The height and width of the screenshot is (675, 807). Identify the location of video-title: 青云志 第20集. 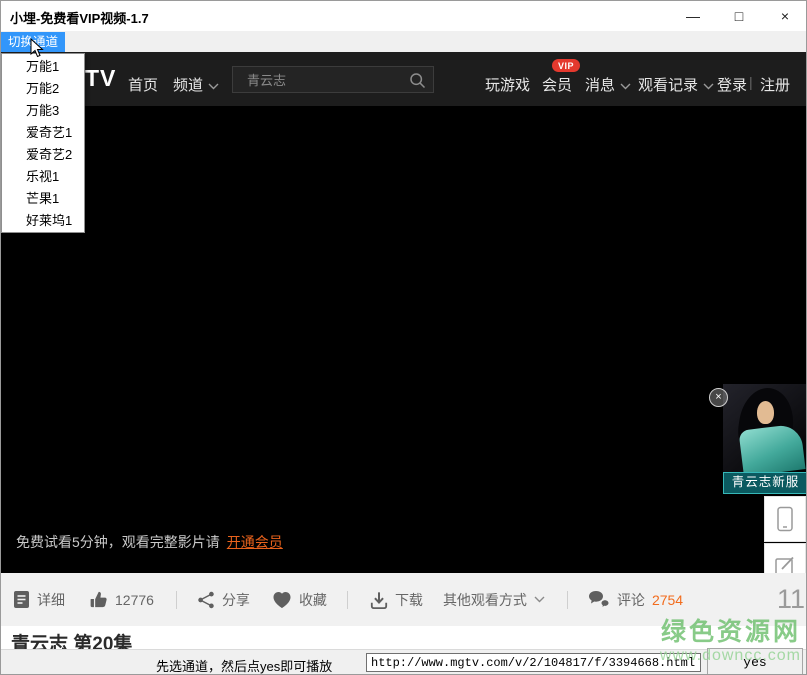
(72, 641).